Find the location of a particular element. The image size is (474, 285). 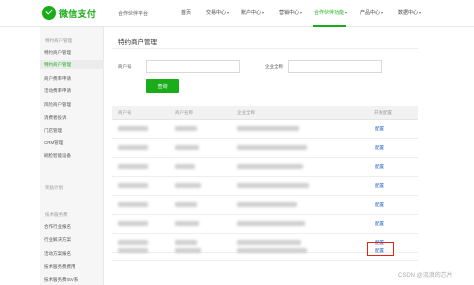

company-name-label: 企业全称 is located at coordinates (274, 66).